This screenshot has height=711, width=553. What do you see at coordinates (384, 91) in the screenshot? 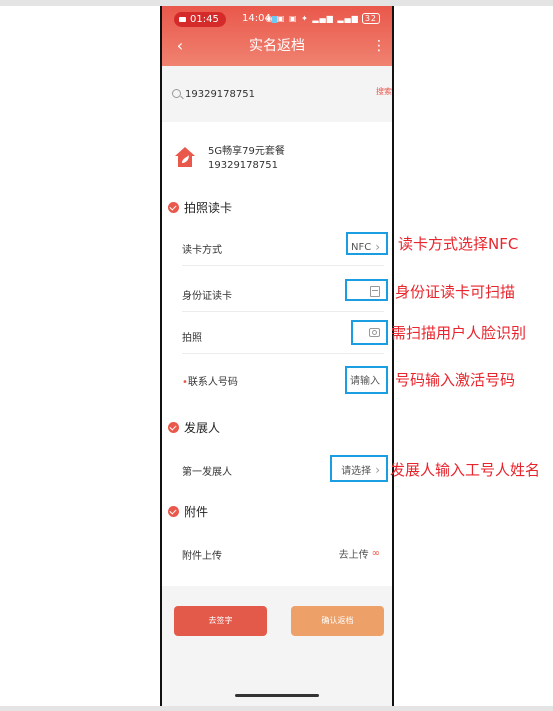
I see `search-button: 搜索` at bounding box center [384, 91].